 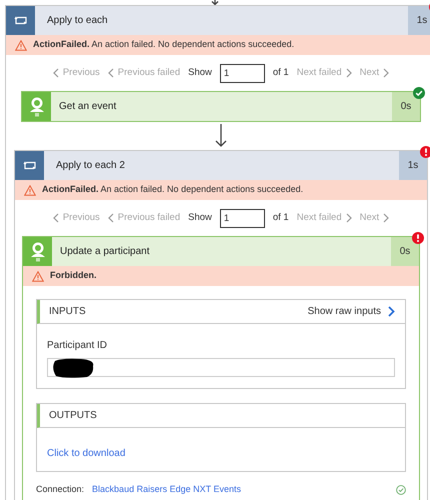 What do you see at coordinates (215, 2) in the screenshot?
I see `connector-arrow` at bounding box center [215, 2].